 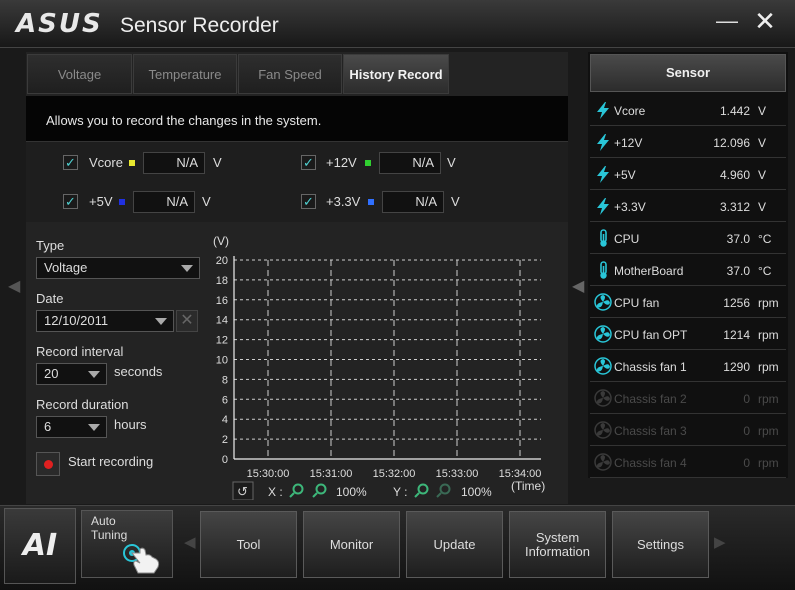 I want to click on x-tick-label: 15:30:00, so click(x=268, y=474).